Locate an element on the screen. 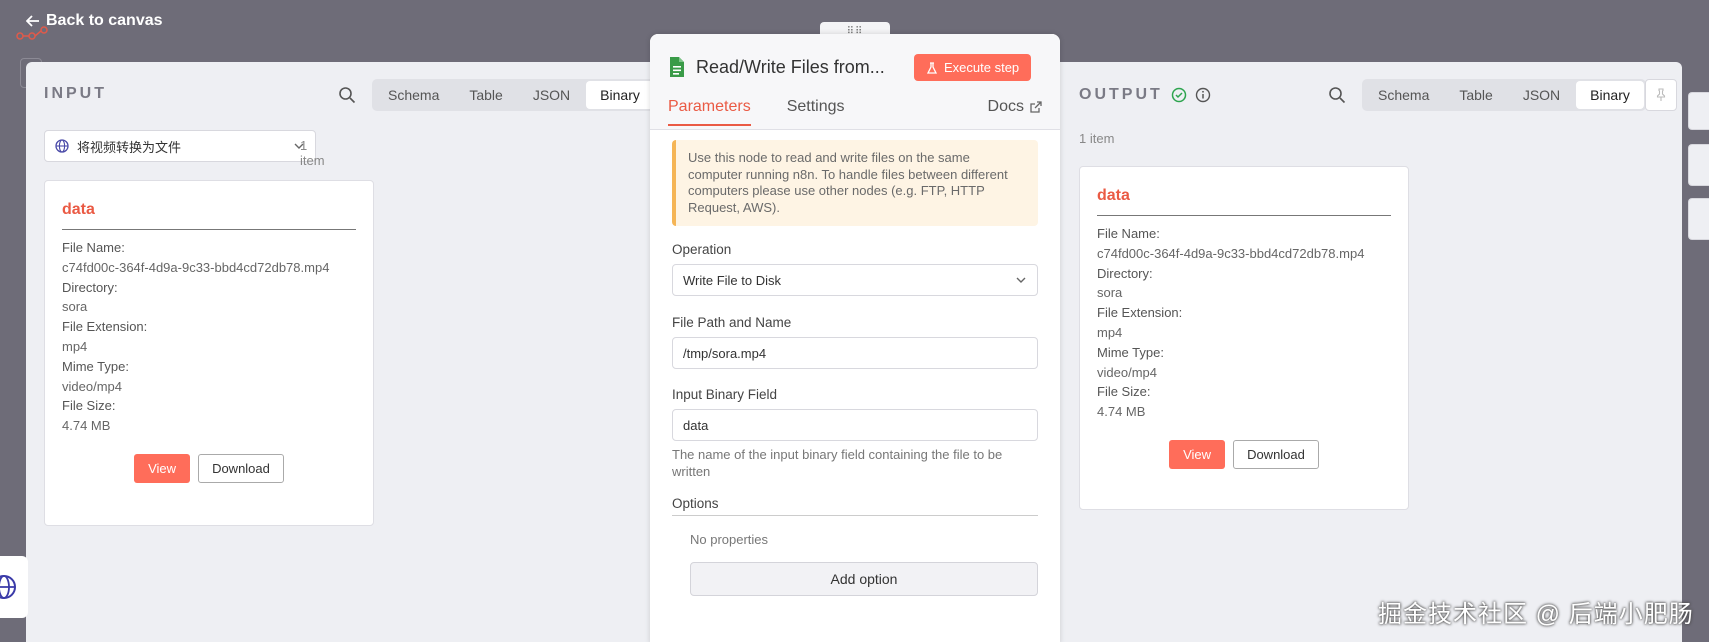 This screenshot has width=1709, height=642. execute-step-label: Execute step is located at coordinates (982, 67).